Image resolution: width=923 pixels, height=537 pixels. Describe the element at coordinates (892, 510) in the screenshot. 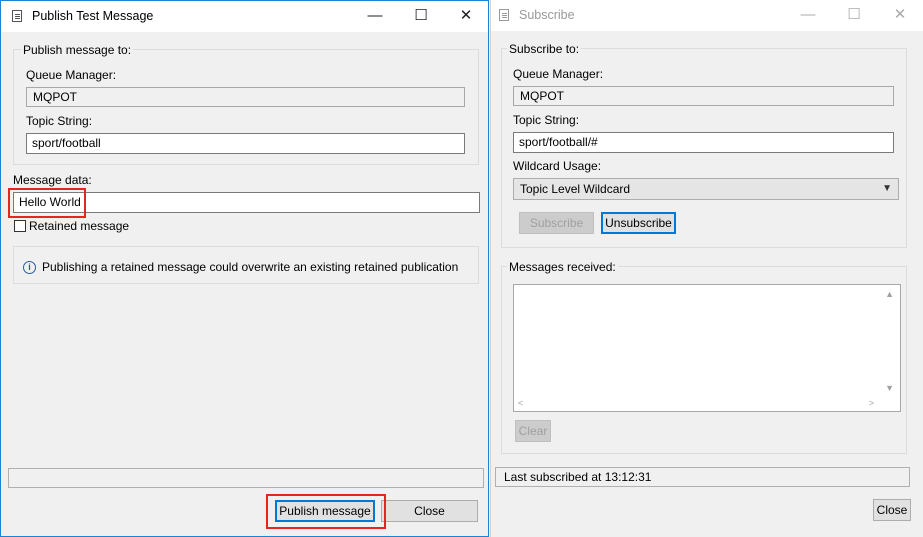

I see `subscribe-close-button: Close` at that location.